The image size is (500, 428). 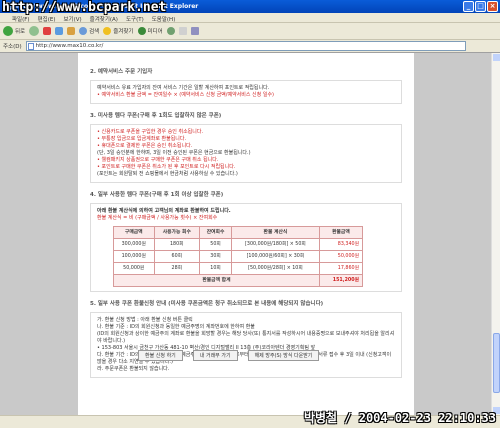 I want to click on table-cell: 17,860원, so click(x=341, y=268).